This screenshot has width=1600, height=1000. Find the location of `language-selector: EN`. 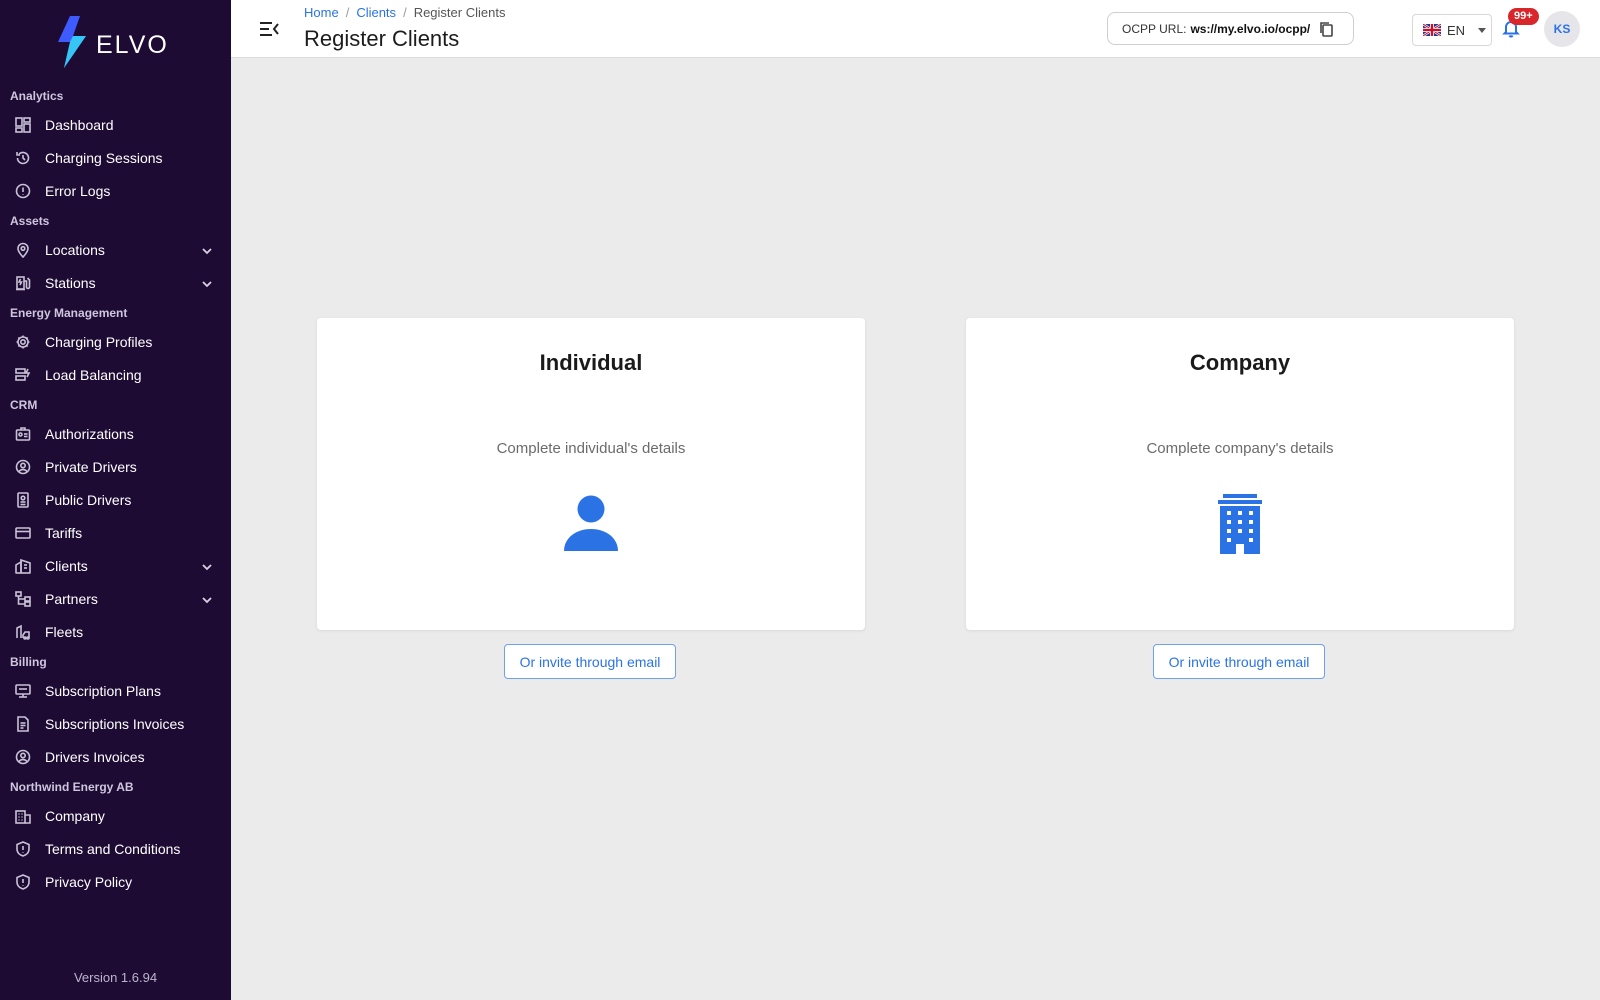

language-selector: EN is located at coordinates (1452, 30).